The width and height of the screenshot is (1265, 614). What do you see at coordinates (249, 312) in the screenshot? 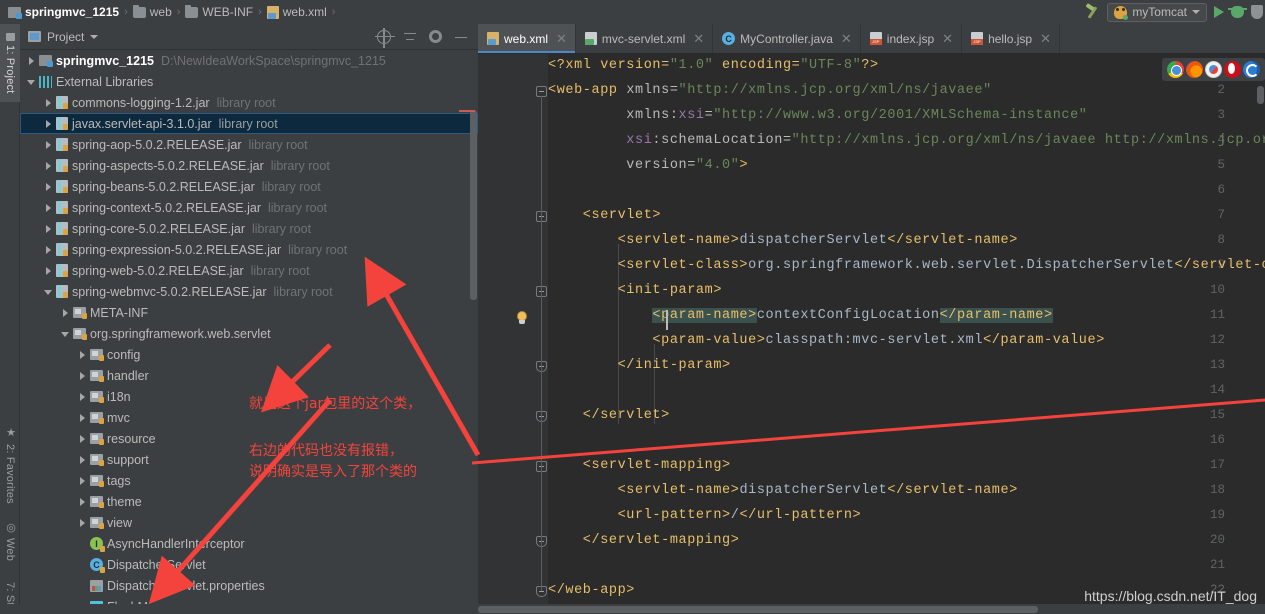
I see `tree-row: META-INF` at bounding box center [249, 312].